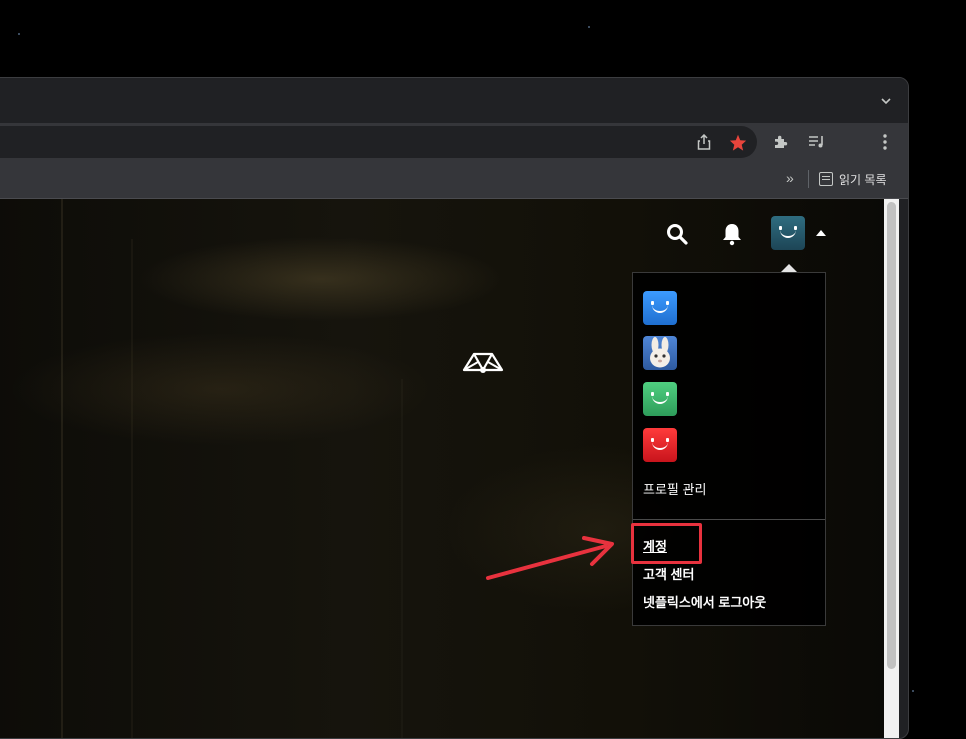 The width and height of the screenshot is (966, 739). I want to click on share-icon, so click(704, 142).